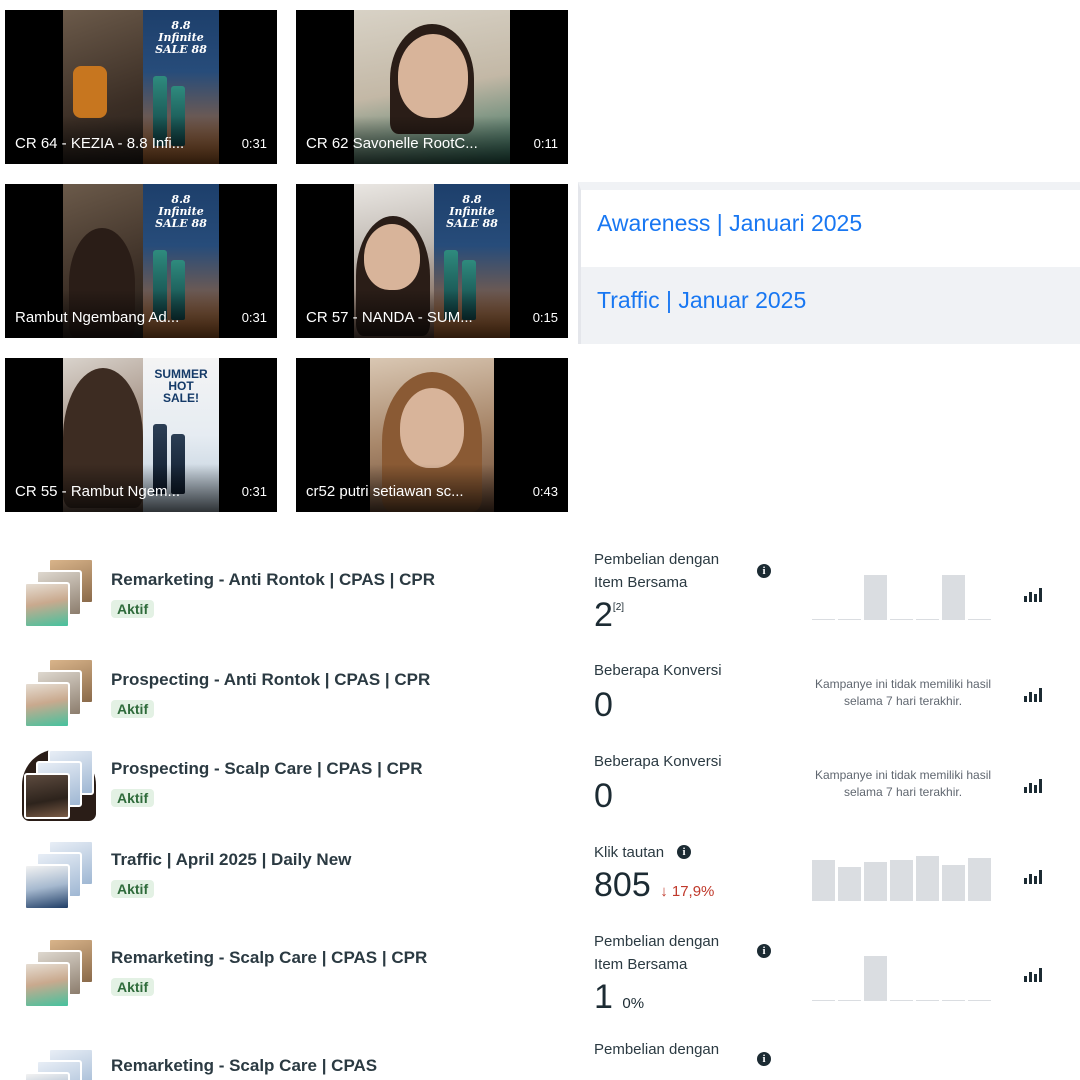  Describe the element at coordinates (269, 958) in the screenshot. I see `ad-name: Remarketing - Scalp Care | CPAS | CPR` at that location.